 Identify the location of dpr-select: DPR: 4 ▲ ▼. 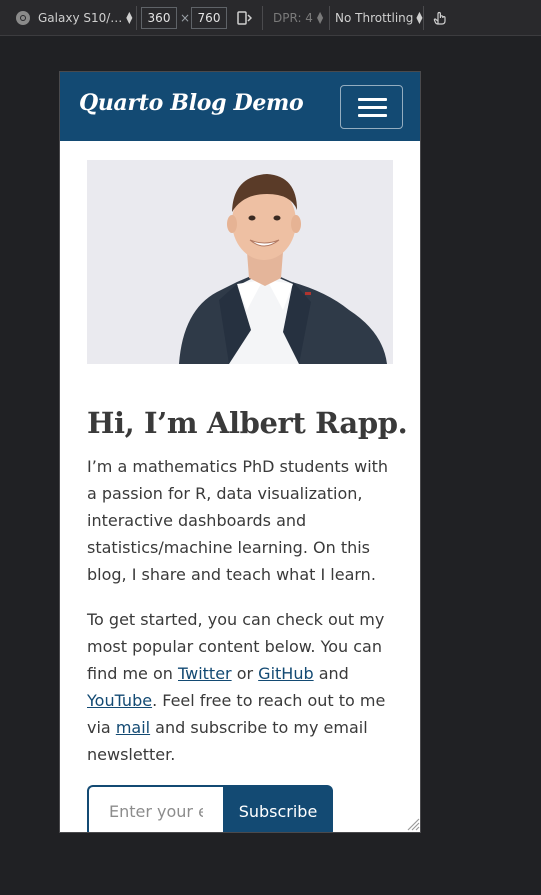
(298, 18).